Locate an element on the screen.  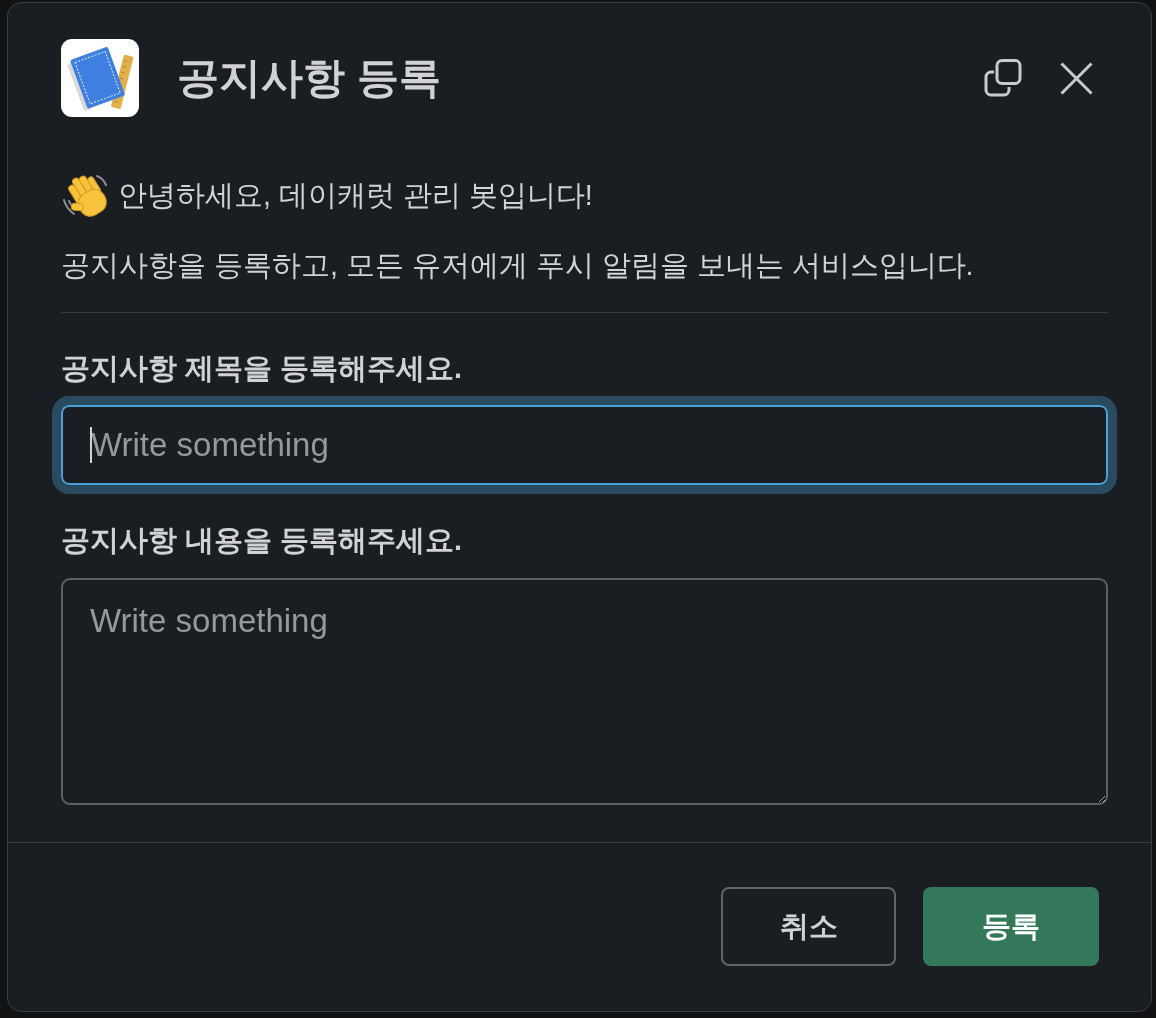
copy-button is located at coordinates (1003, 78).